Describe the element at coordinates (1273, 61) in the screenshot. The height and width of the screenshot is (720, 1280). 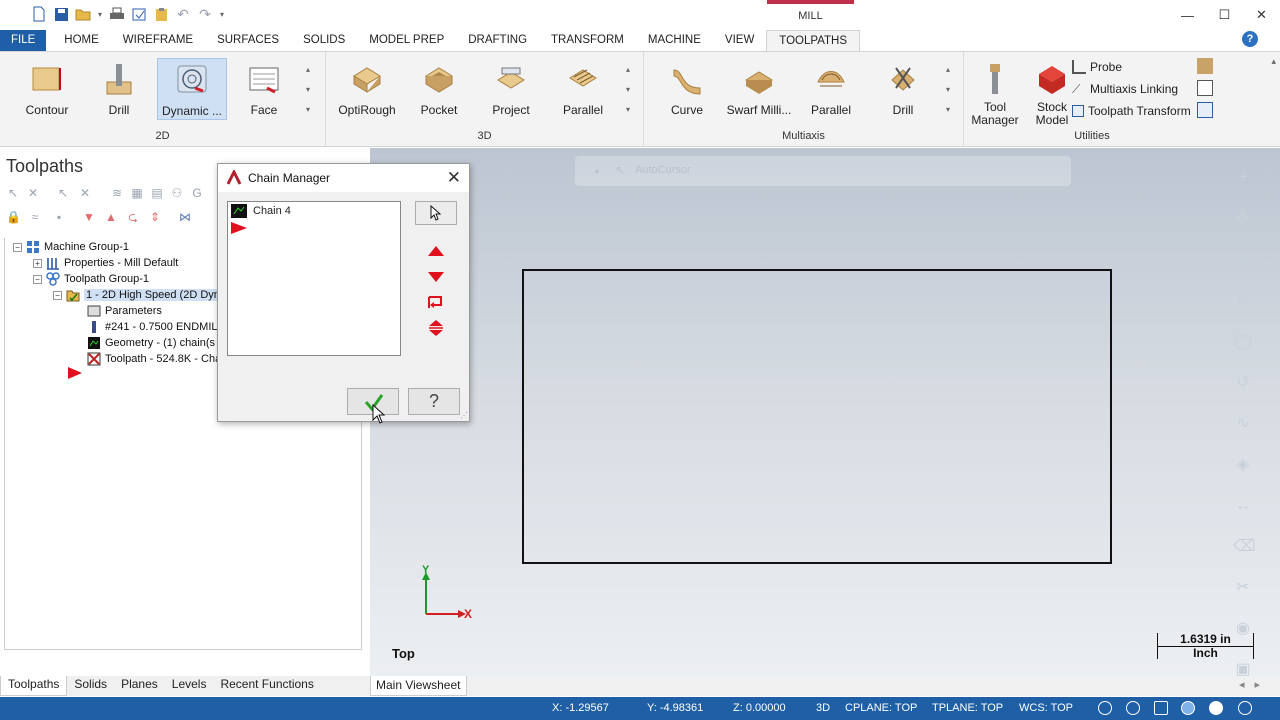
I see `collapse-ribbon-icon: ▴` at that location.